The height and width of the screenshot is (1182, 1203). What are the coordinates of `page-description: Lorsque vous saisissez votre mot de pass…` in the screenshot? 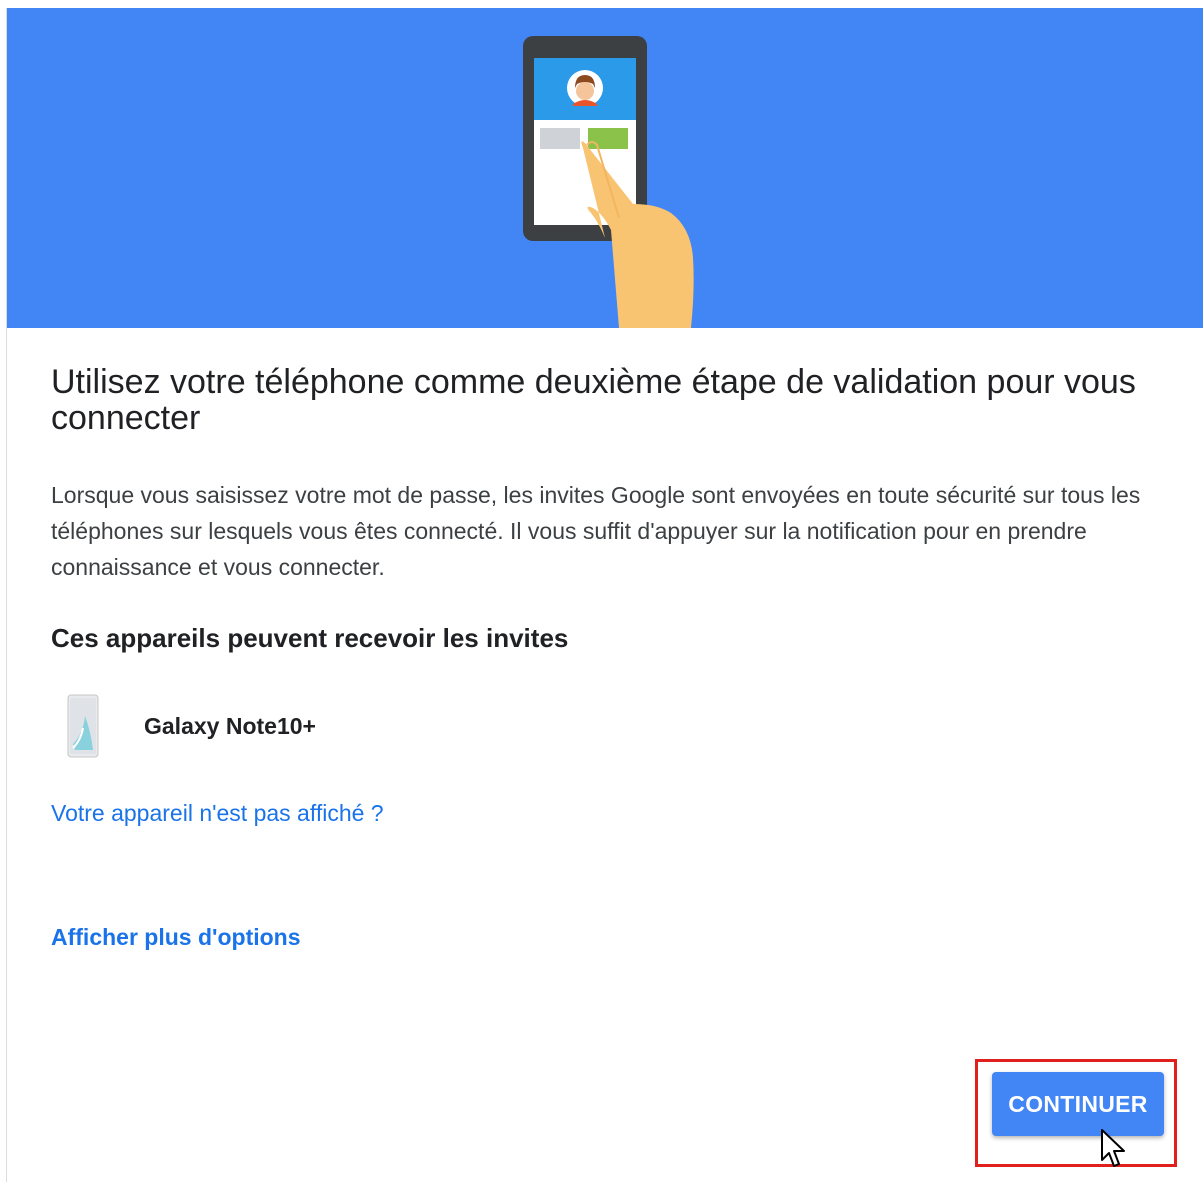 It's located at (596, 531).